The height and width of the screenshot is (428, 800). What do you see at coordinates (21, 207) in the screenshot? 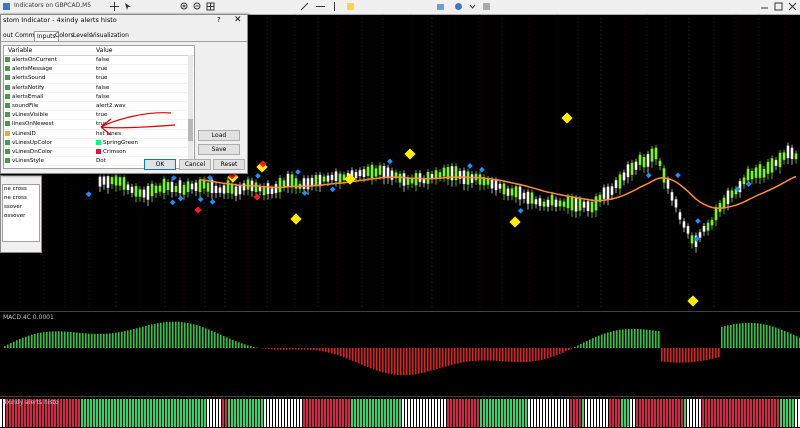
I see `list-item: ssover` at bounding box center [21, 207].